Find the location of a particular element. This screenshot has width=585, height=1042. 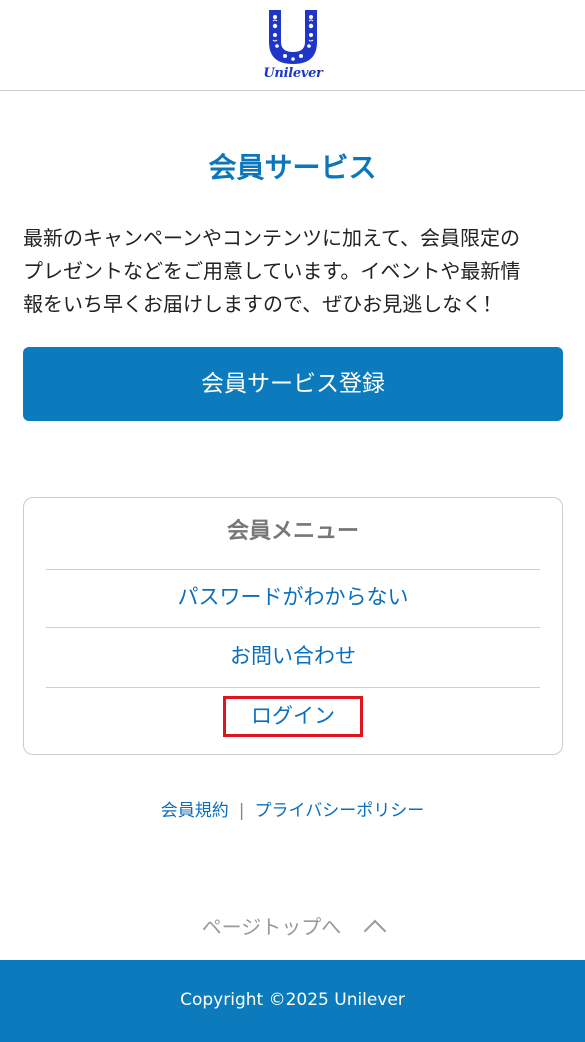

page-top-button: ページトップへ is located at coordinates (292, 927).